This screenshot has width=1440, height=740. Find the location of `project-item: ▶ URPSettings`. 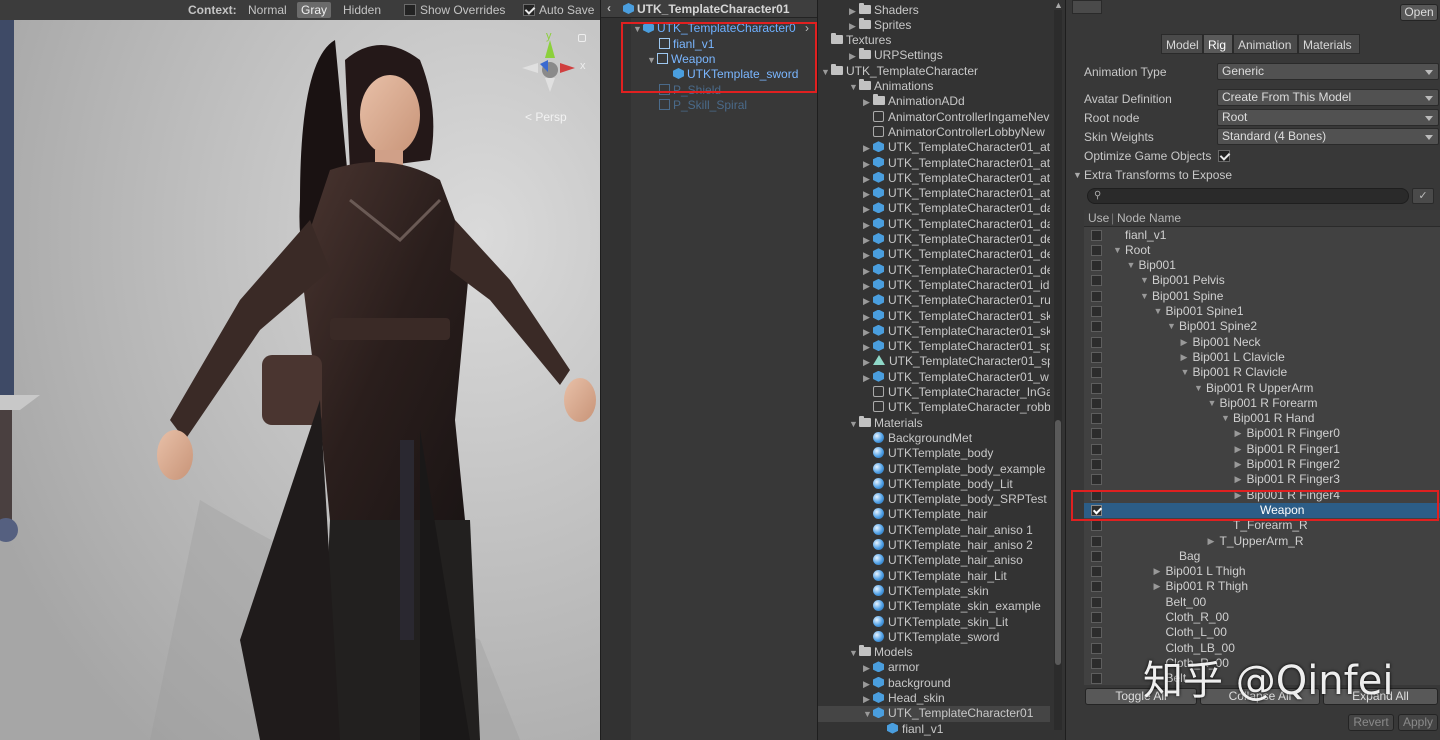

project-item: ▶ URPSettings is located at coordinates (934, 55).